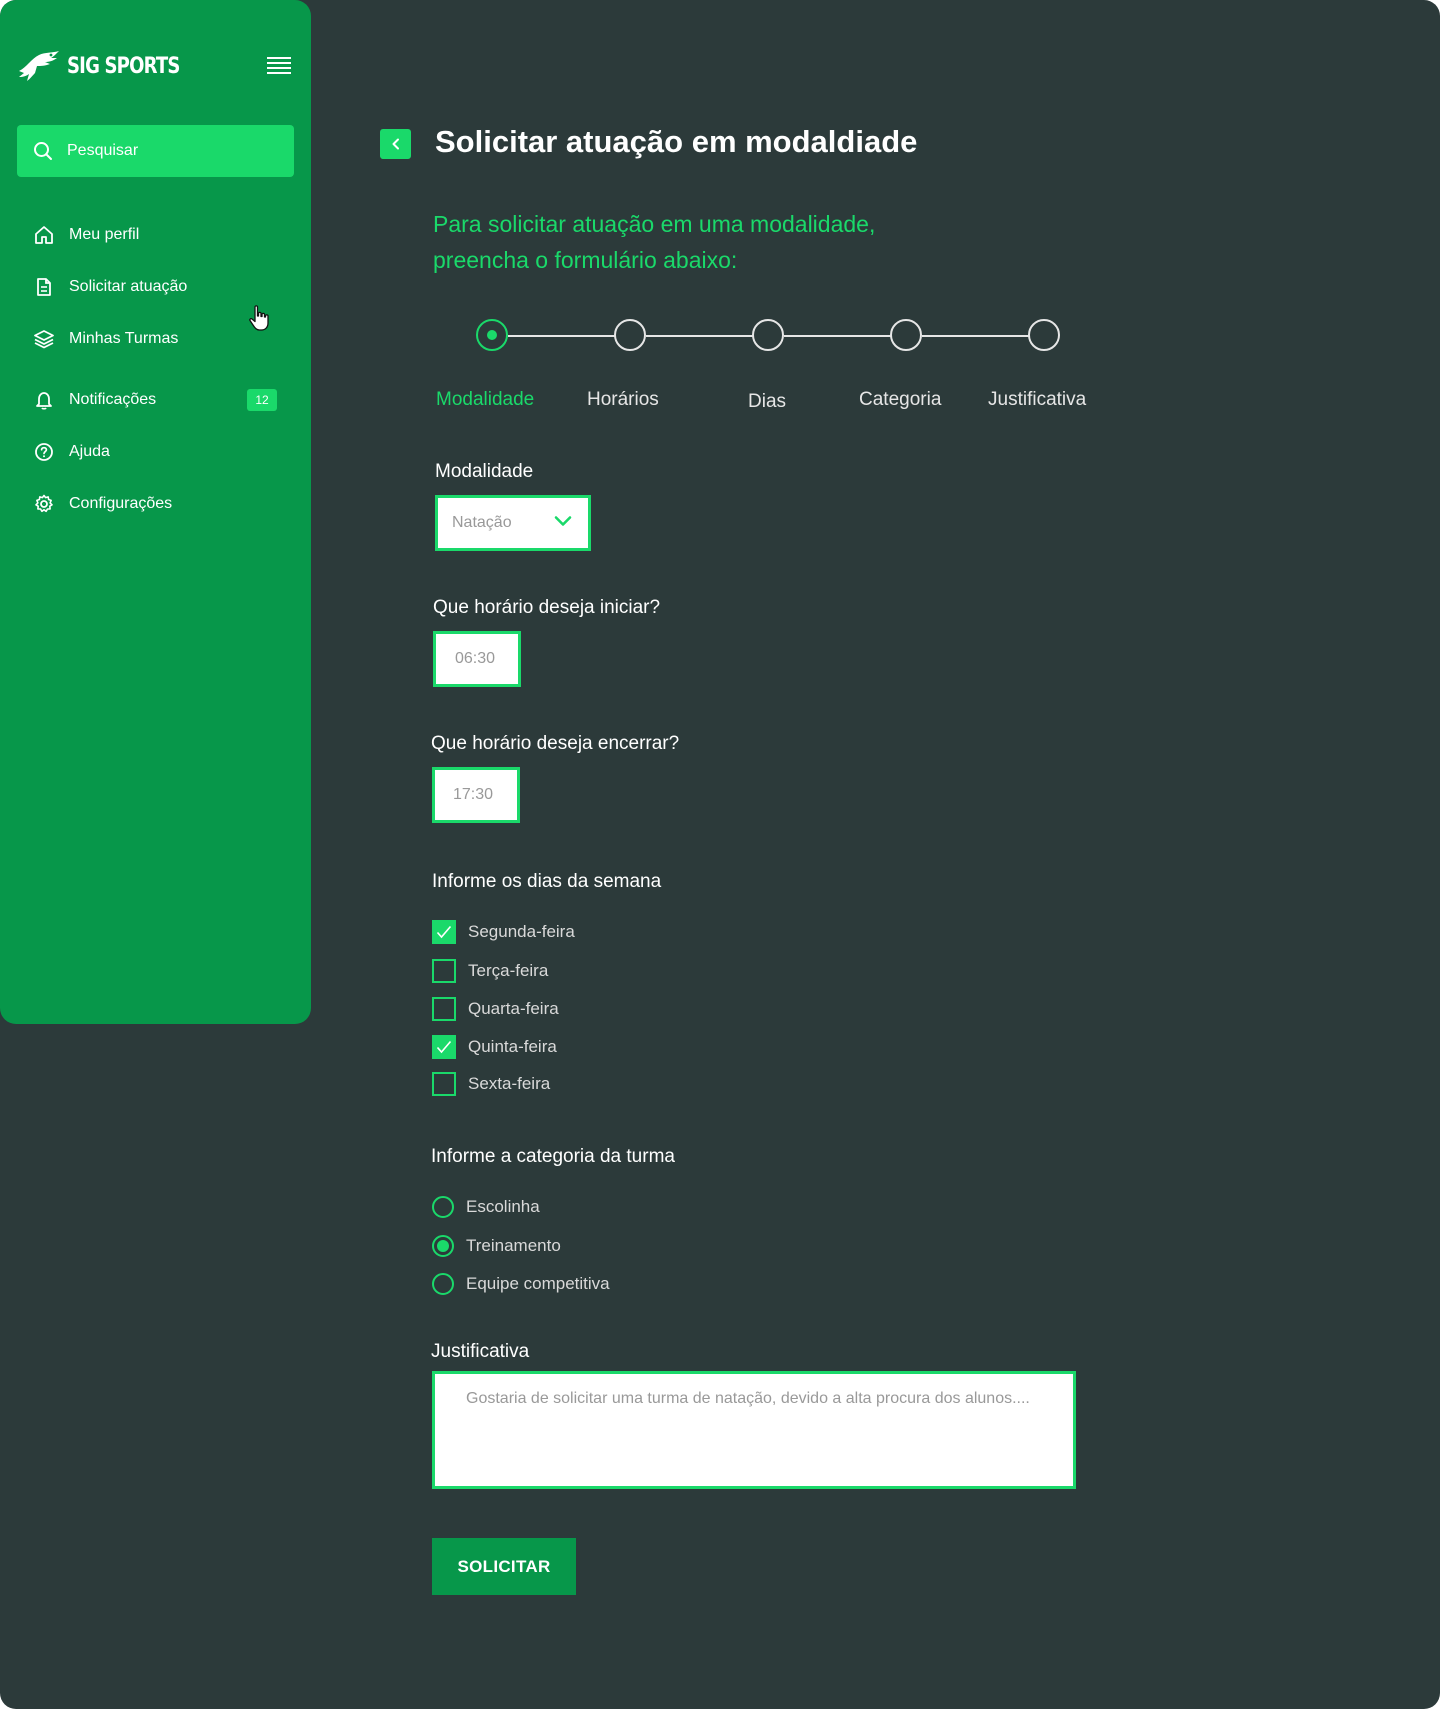 The width and height of the screenshot is (1440, 1709). Describe the element at coordinates (676, 141) in the screenshot. I see `page-title: Solicitar atuação em modaldiade` at that location.